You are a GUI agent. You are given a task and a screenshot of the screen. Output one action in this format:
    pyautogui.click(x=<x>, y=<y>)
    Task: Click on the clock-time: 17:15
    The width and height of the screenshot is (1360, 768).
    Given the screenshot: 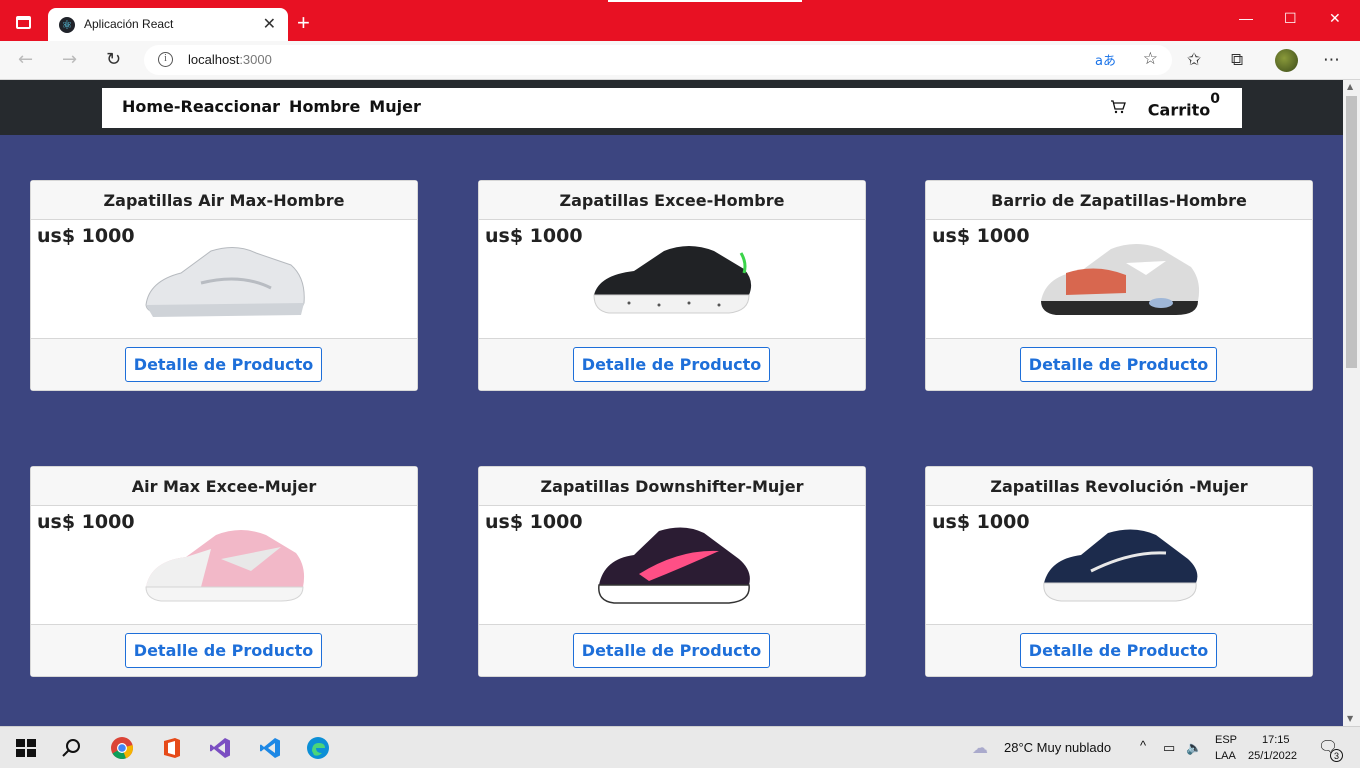 What is the action you would take?
    pyautogui.click(x=1276, y=740)
    